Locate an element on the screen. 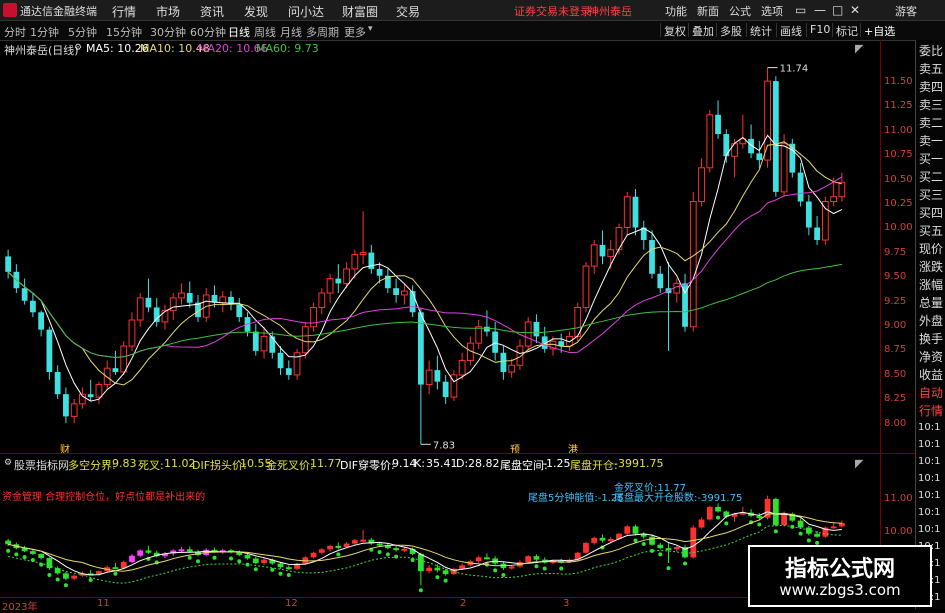 Image resolution: width=945 pixels, height=613 pixels. overlay-button: 叠加 is located at coordinates (702, 30).